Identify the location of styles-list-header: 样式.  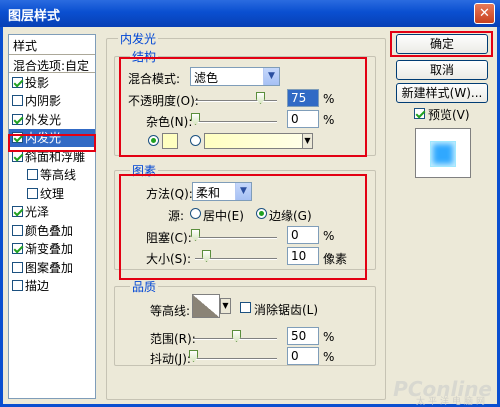
(52, 45).